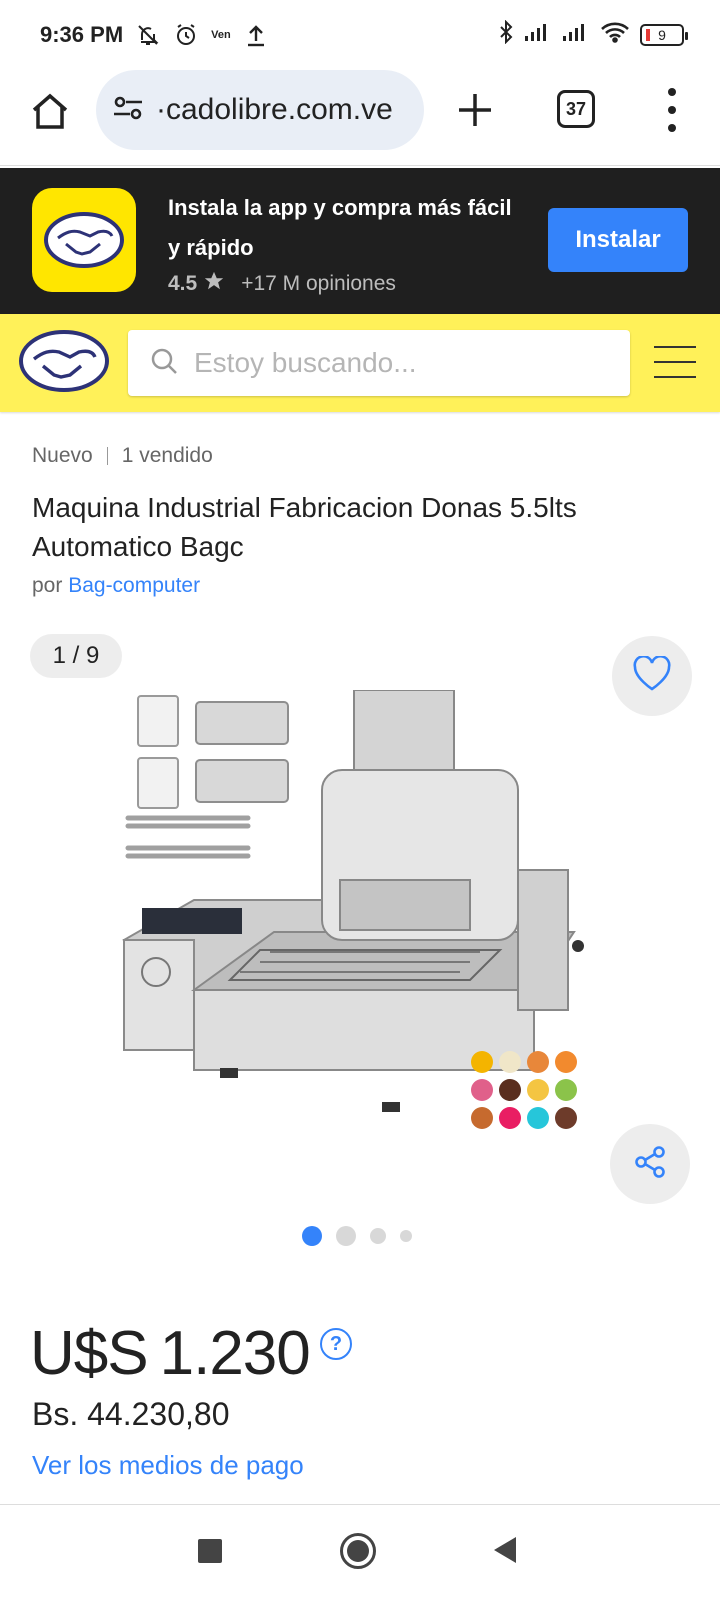  I want to click on battery-icon: 9, so click(664, 35).